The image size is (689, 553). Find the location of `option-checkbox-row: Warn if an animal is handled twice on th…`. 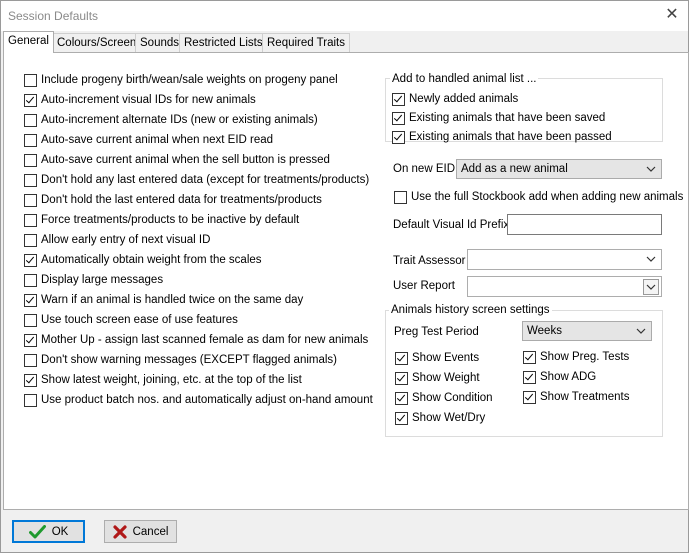

option-checkbox-row: Warn if an animal is handled twice on th… is located at coordinates (163, 300).